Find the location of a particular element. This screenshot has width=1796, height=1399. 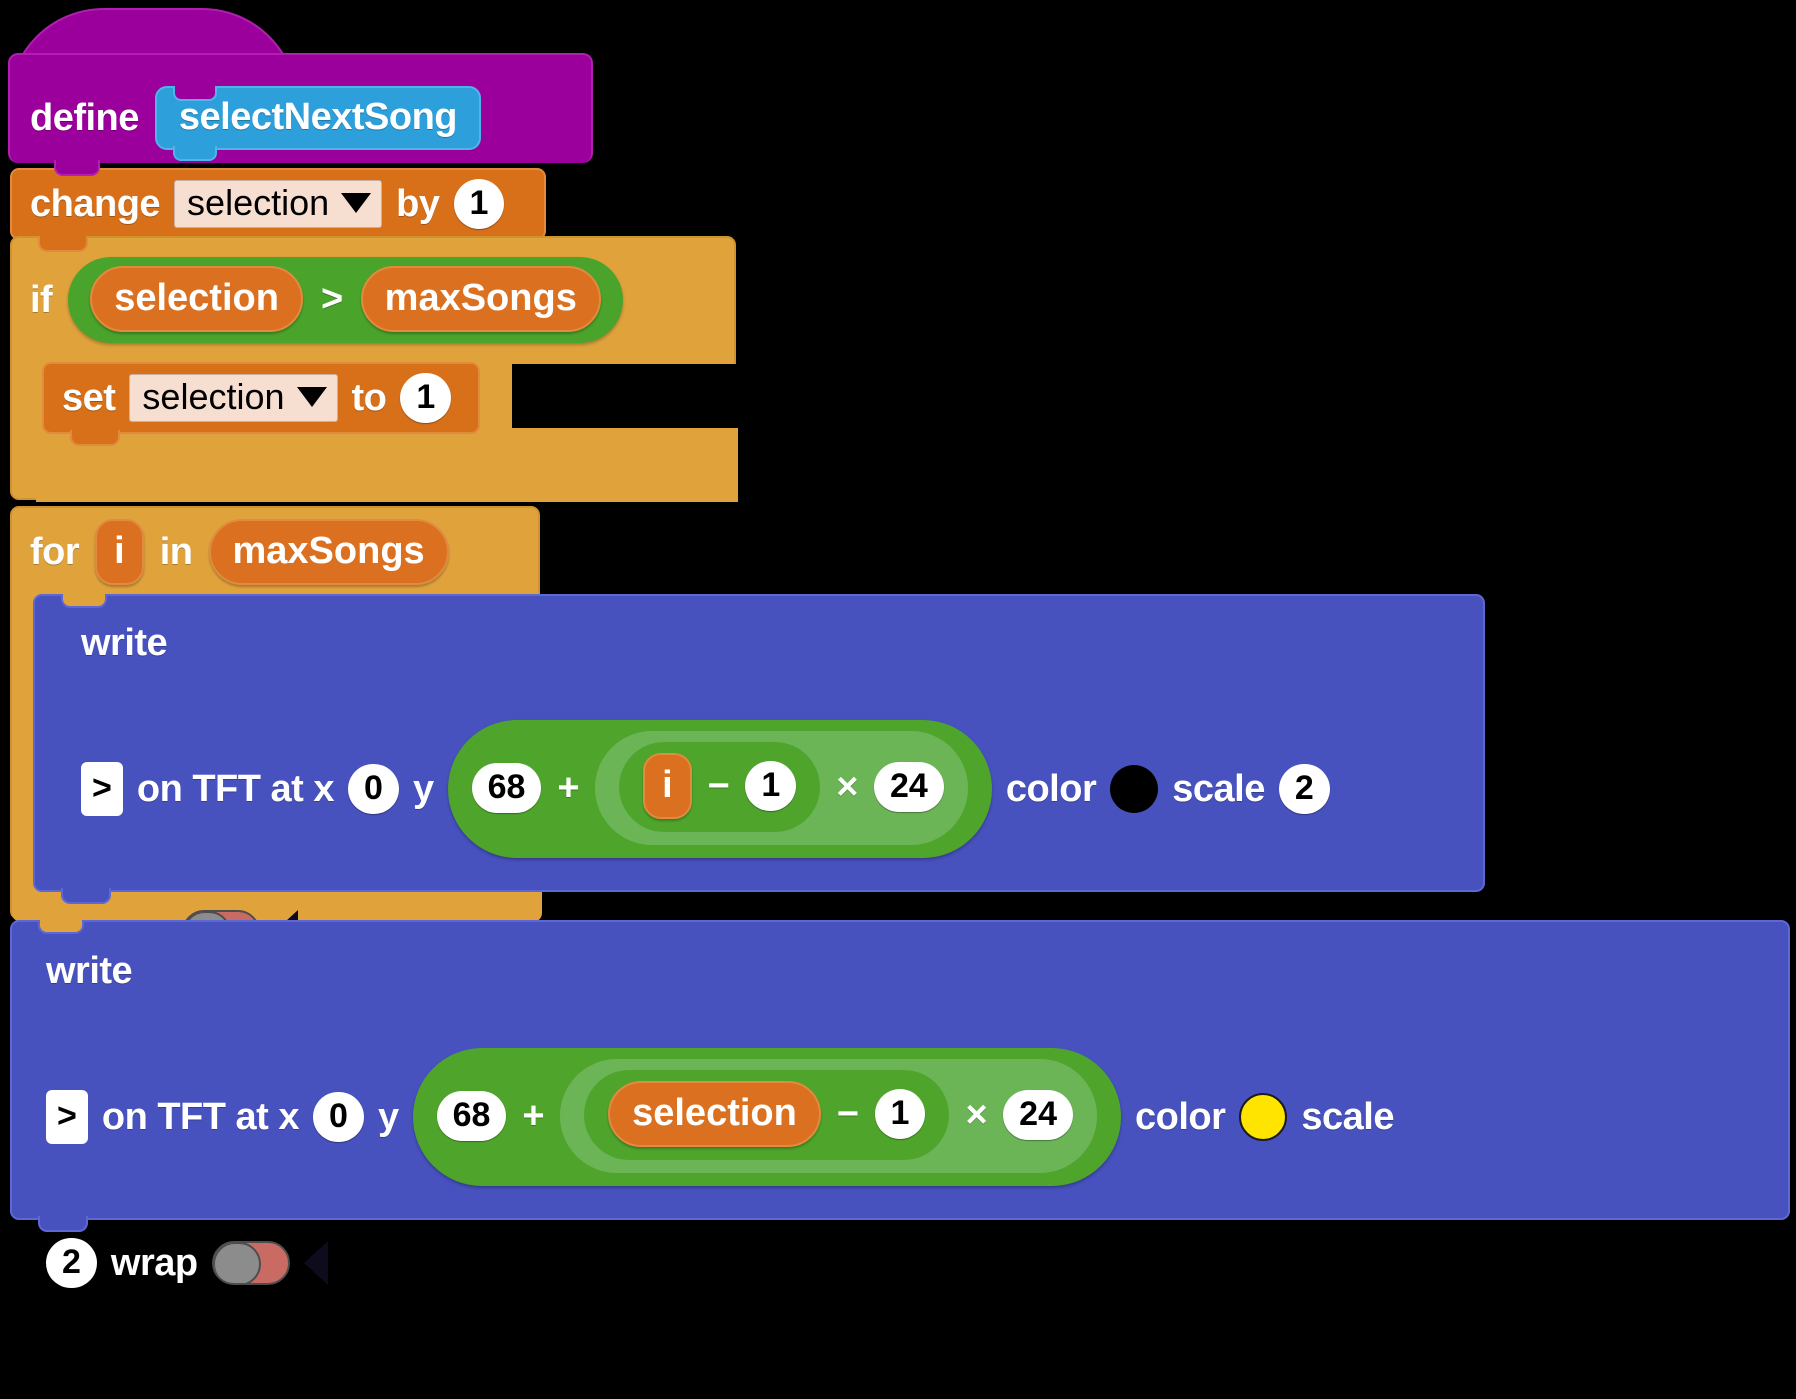

if-right-variable: maxSongs is located at coordinates (480, 299).